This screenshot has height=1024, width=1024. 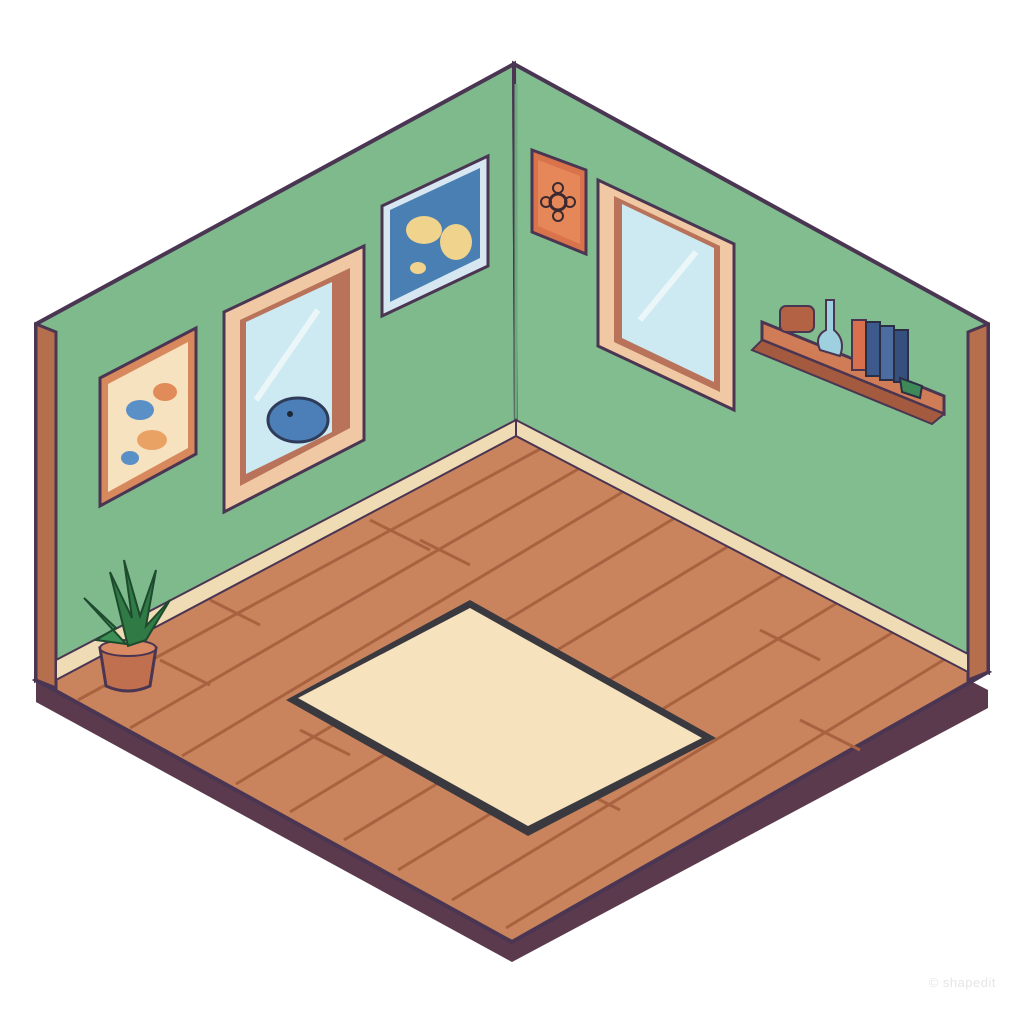 I want to click on left-wall-edge, so click(x=46, y=506).